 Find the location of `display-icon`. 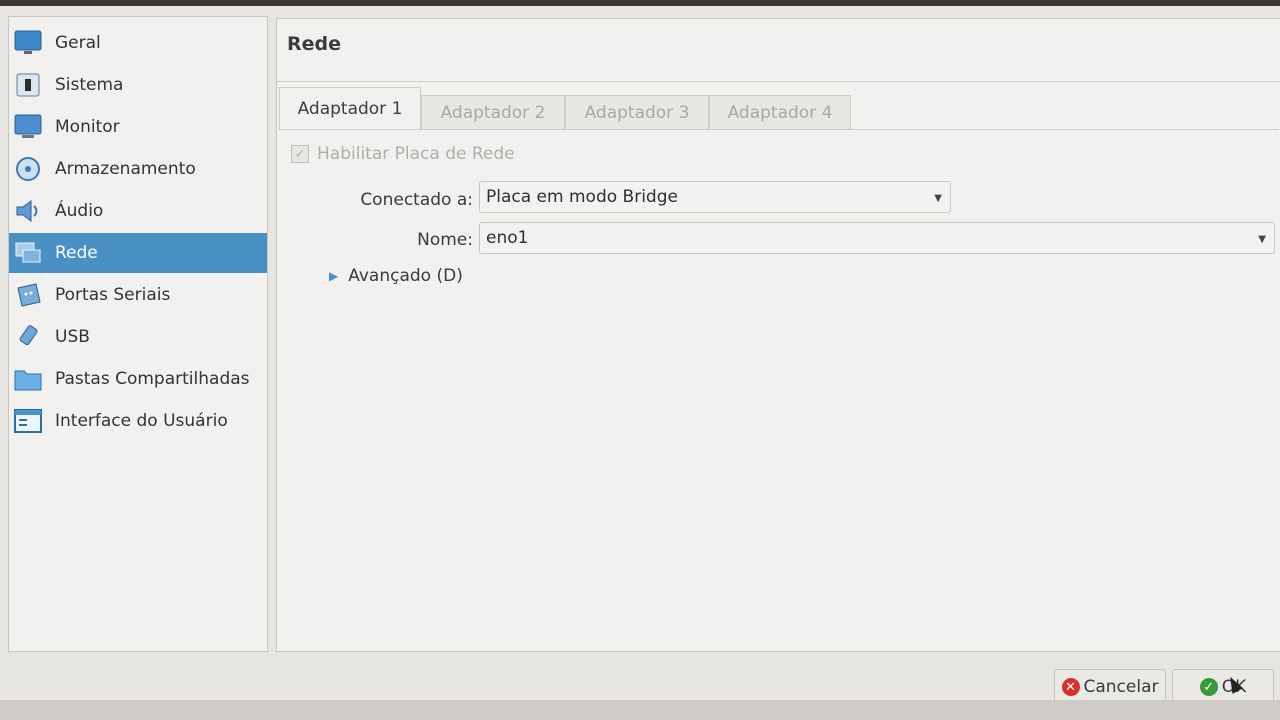

display-icon is located at coordinates (28, 127).